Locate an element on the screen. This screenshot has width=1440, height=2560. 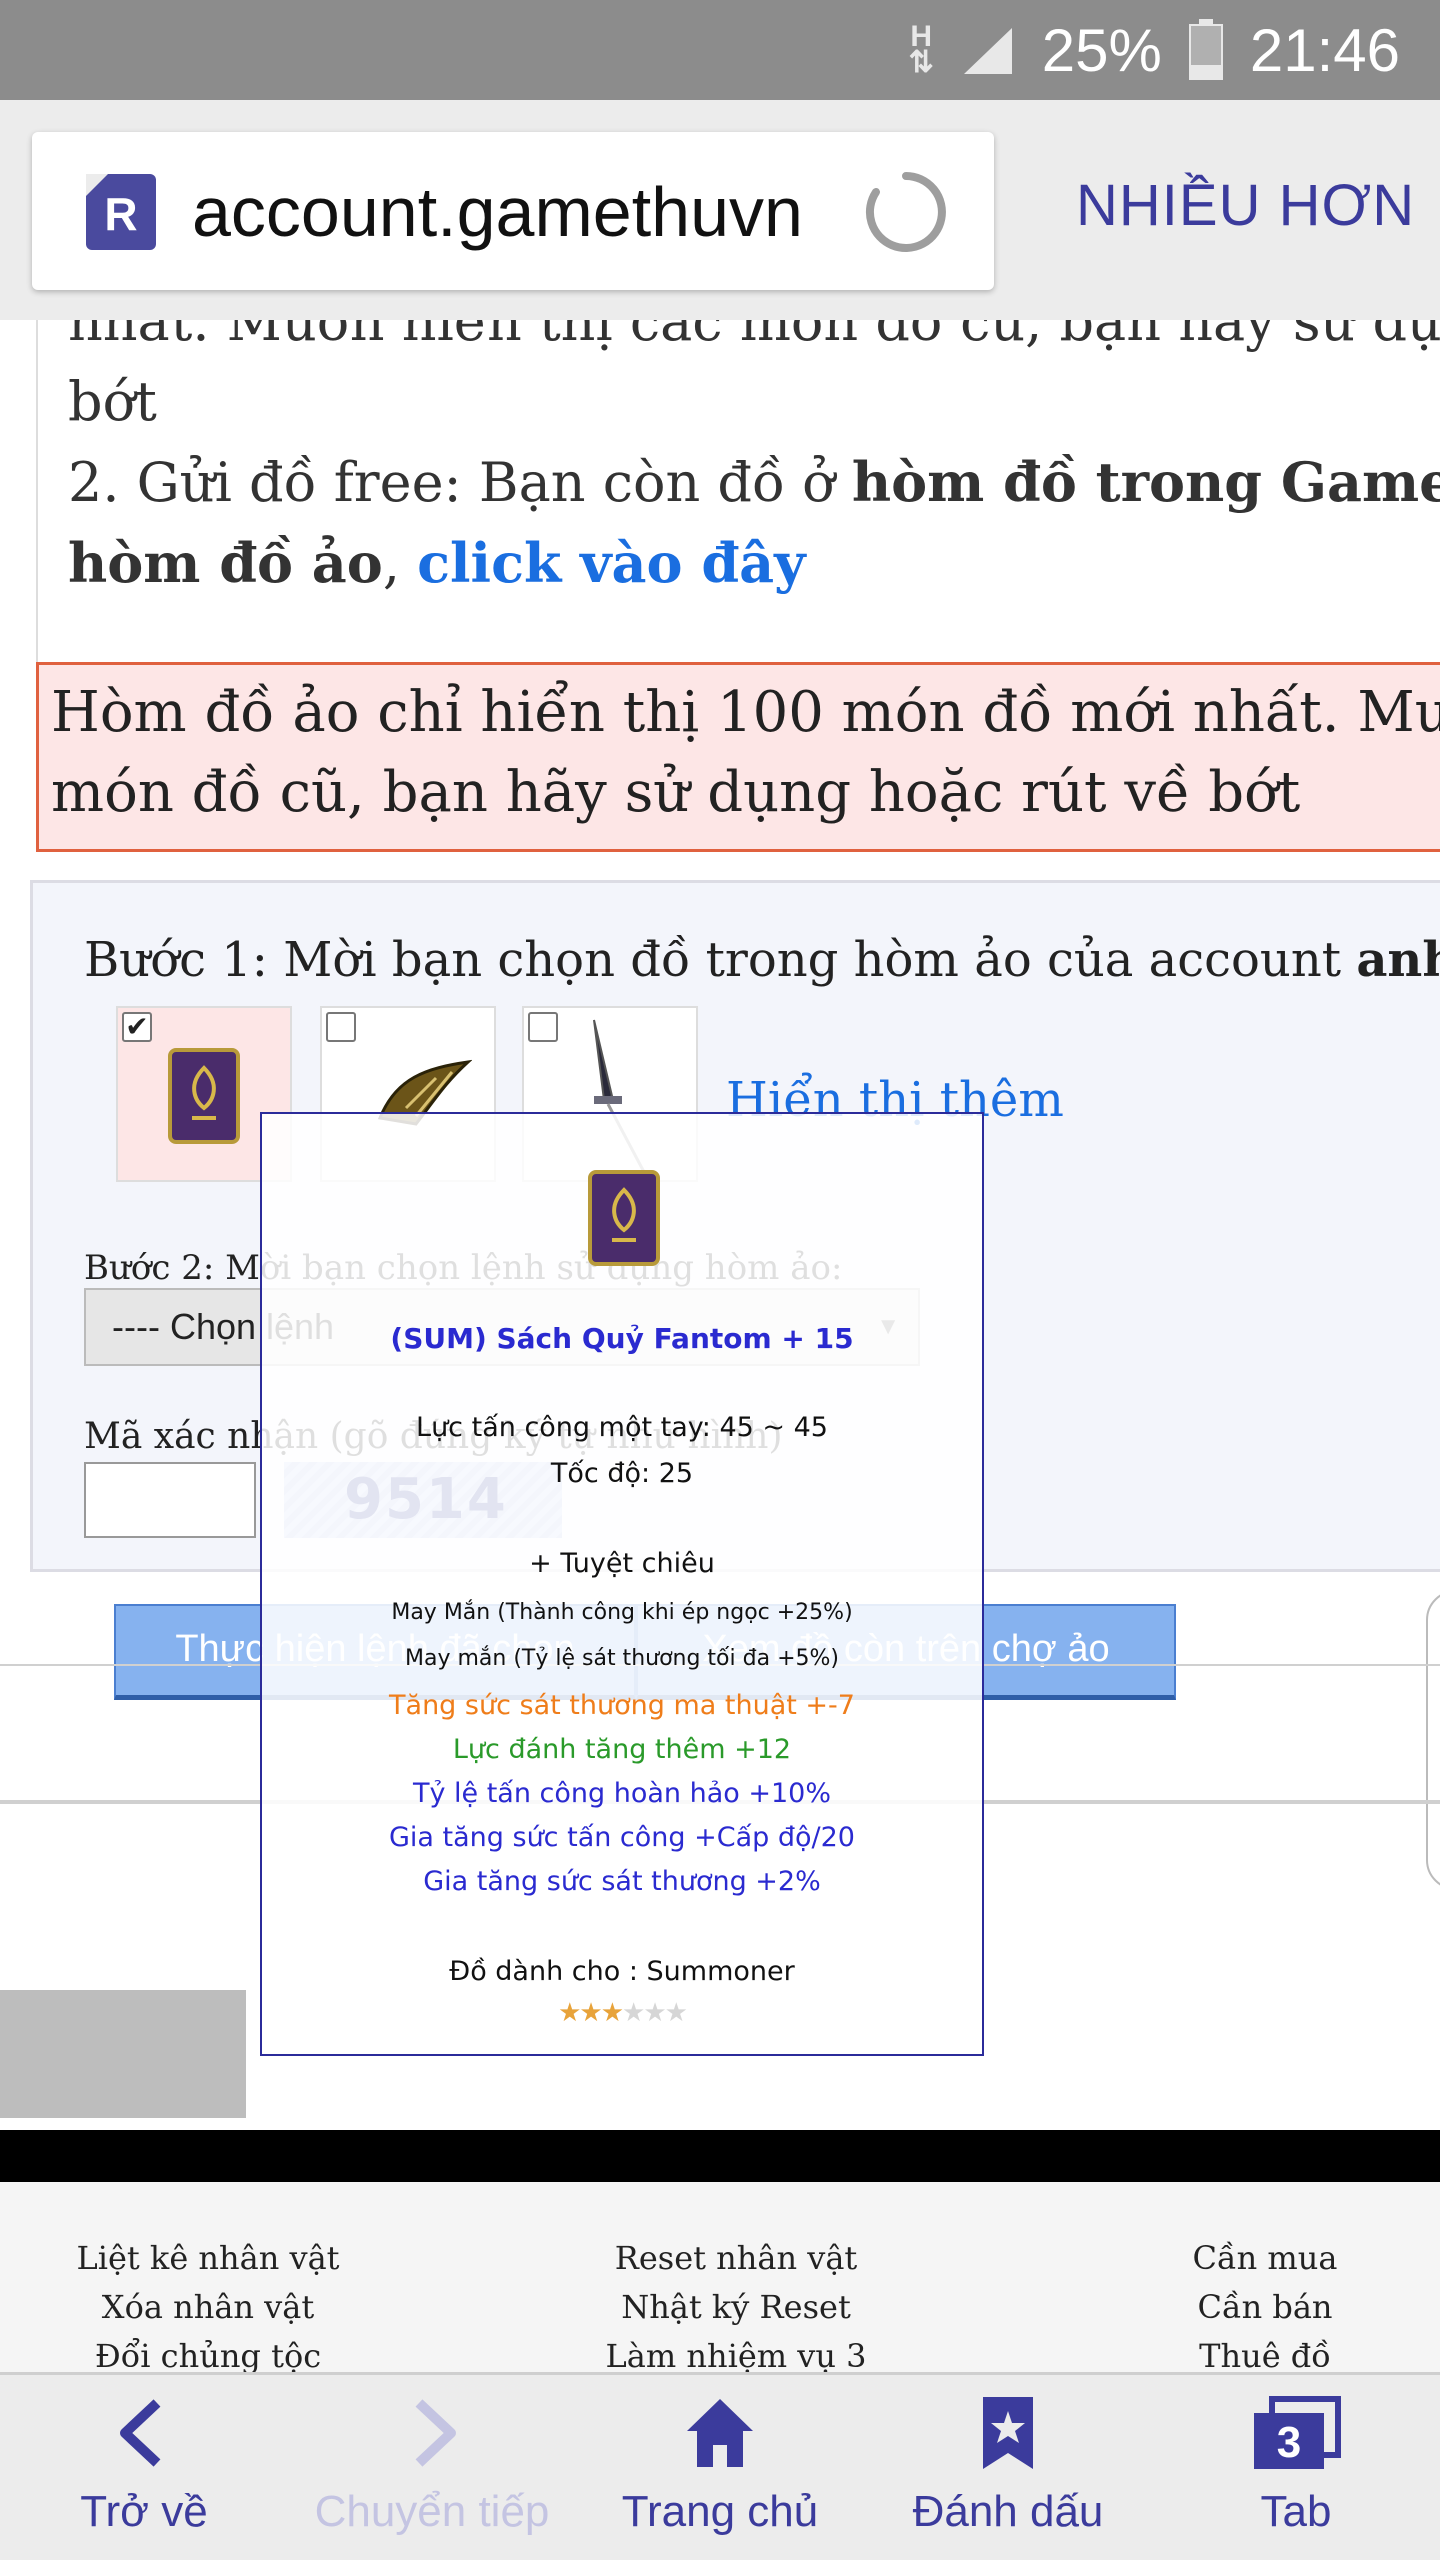
site-favicon-icon: R is located at coordinates (121, 212).